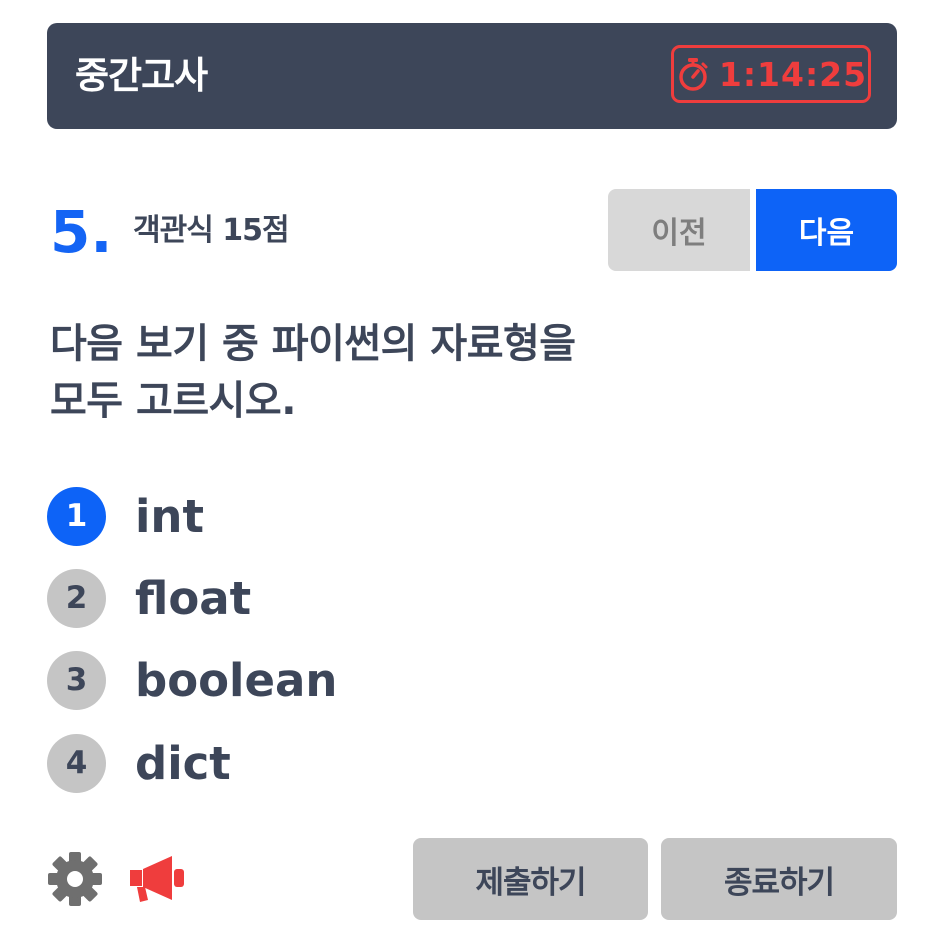 Image resolution: width=944 pixels, height=945 pixels. What do you see at coordinates (183, 763) in the screenshot?
I see `option-label: dict` at bounding box center [183, 763].